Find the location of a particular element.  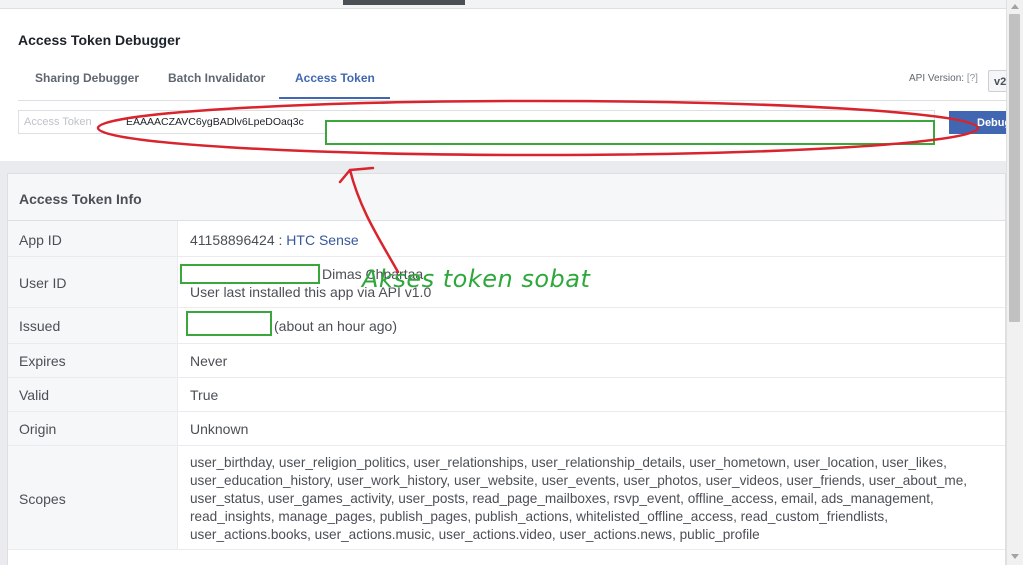

expires-label: Expires is located at coordinates (42, 361).